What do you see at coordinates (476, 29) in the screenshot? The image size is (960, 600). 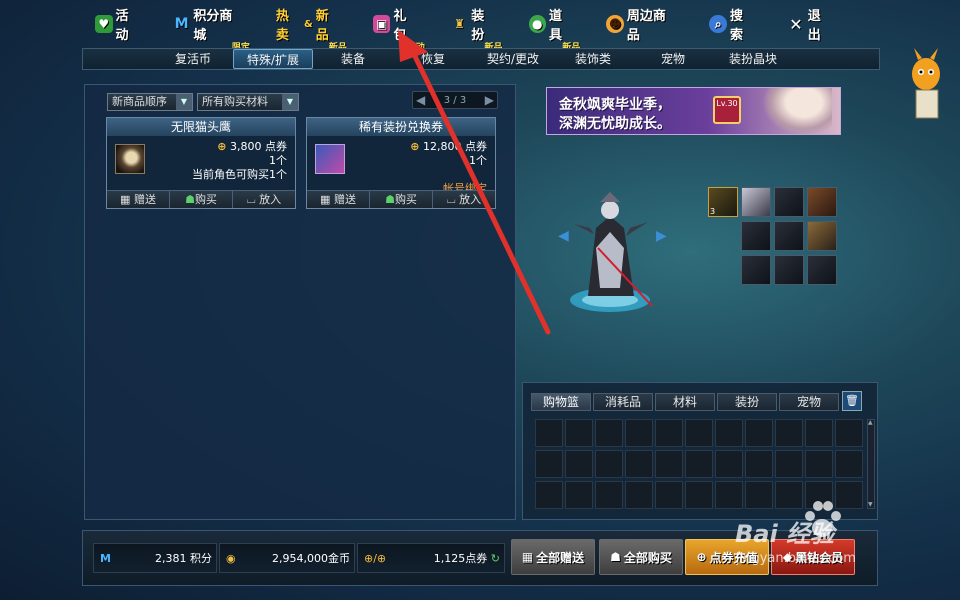 I see `nav-avatar: ♜ 装扮 新品` at bounding box center [476, 29].